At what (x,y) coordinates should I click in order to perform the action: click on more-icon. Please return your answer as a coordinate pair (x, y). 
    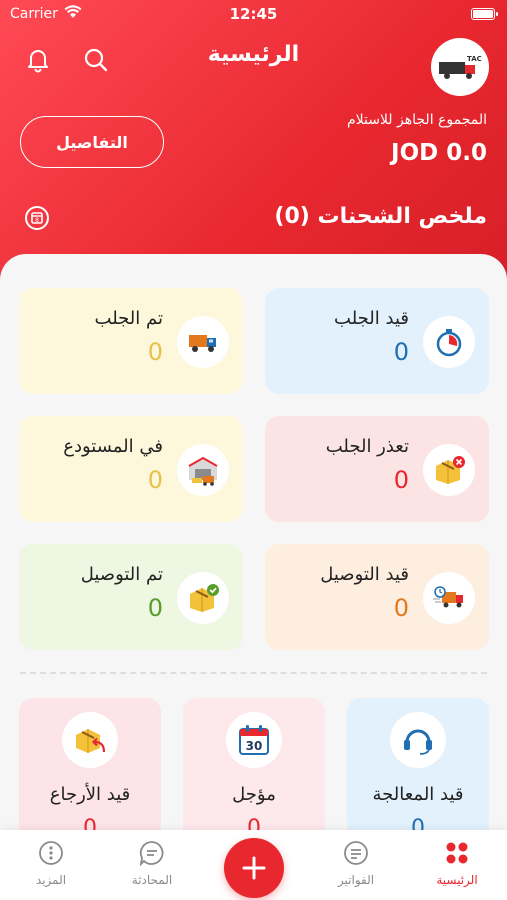
    Looking at the image, I should click on (51, 853).